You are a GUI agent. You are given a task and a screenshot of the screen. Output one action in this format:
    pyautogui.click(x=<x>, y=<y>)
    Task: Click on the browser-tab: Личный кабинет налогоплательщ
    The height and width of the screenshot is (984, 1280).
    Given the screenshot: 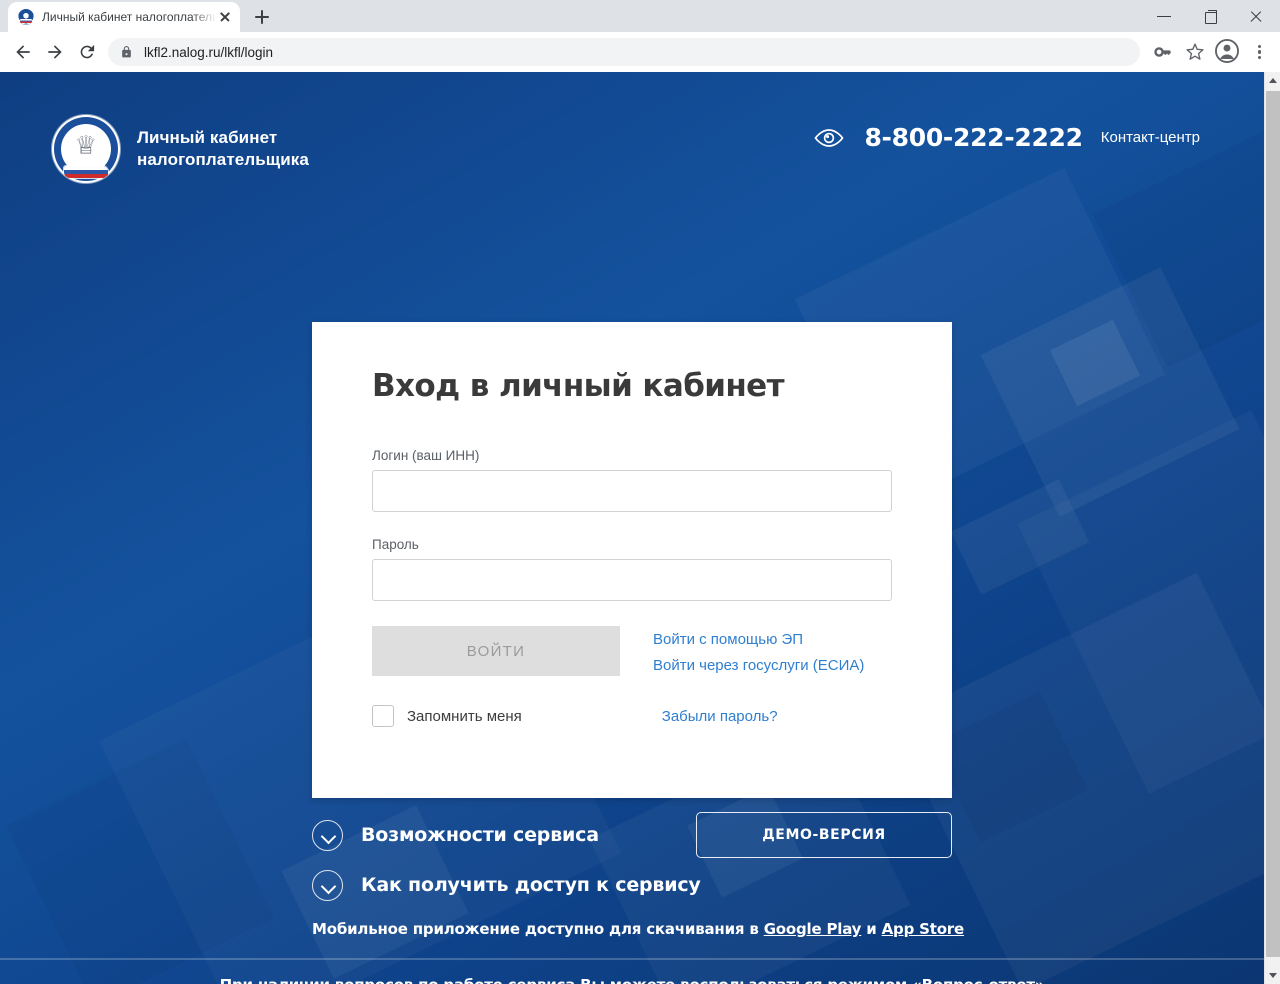 What is the action you would take?
    pyautogui.click(x=124, y=17)
    